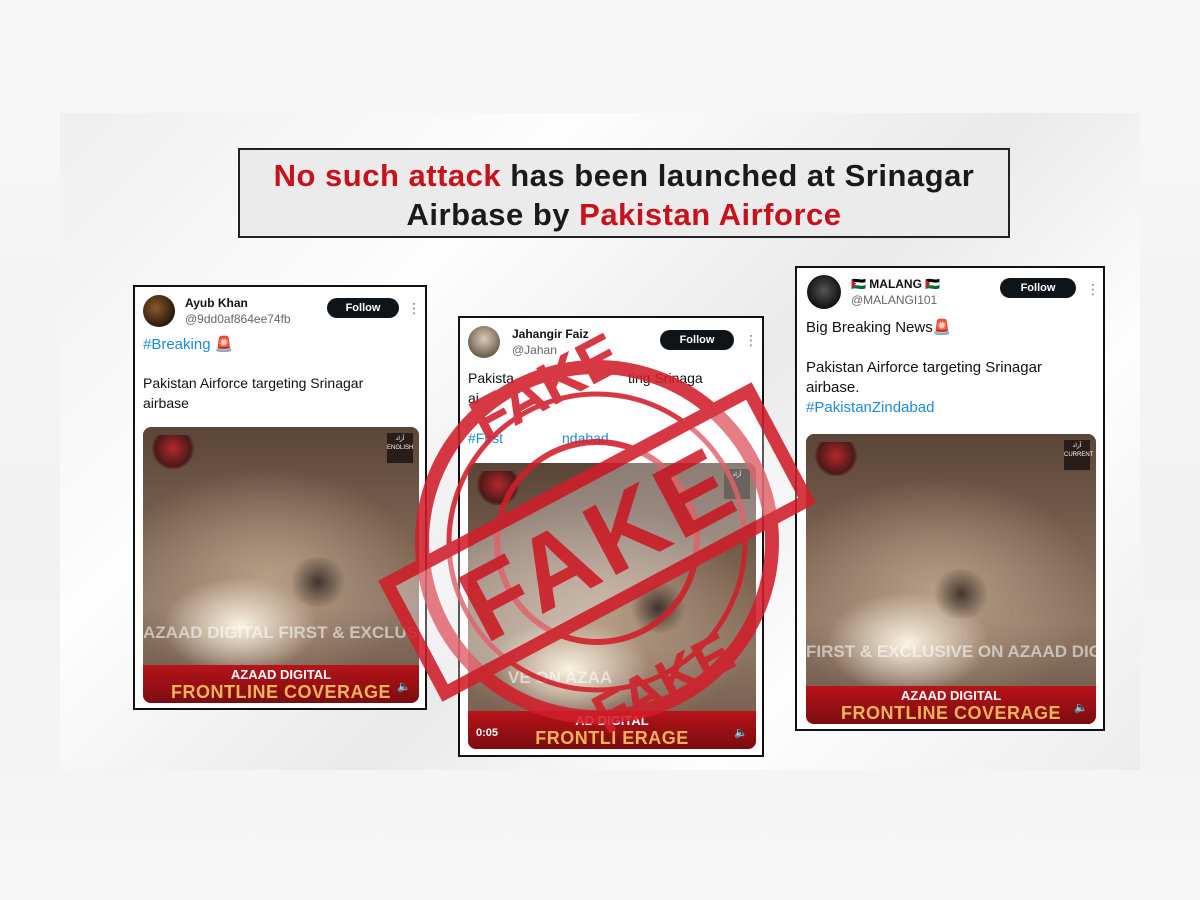  What do you see at coordinates (216, 303) in the screenshot?
I see `user-name: Ayub Khan` at bounding box center [216, 303].